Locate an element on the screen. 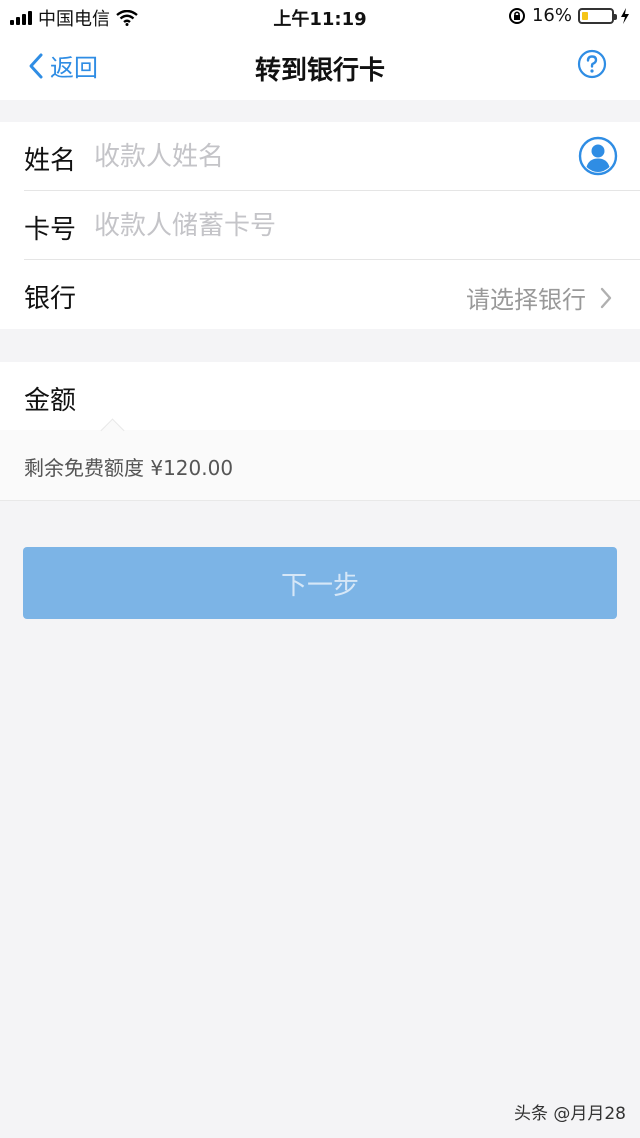 The height and width of the screenshot is (1138, 640). nav-bar: 返回 转到银行卡 is located at coordinates (320, 66).